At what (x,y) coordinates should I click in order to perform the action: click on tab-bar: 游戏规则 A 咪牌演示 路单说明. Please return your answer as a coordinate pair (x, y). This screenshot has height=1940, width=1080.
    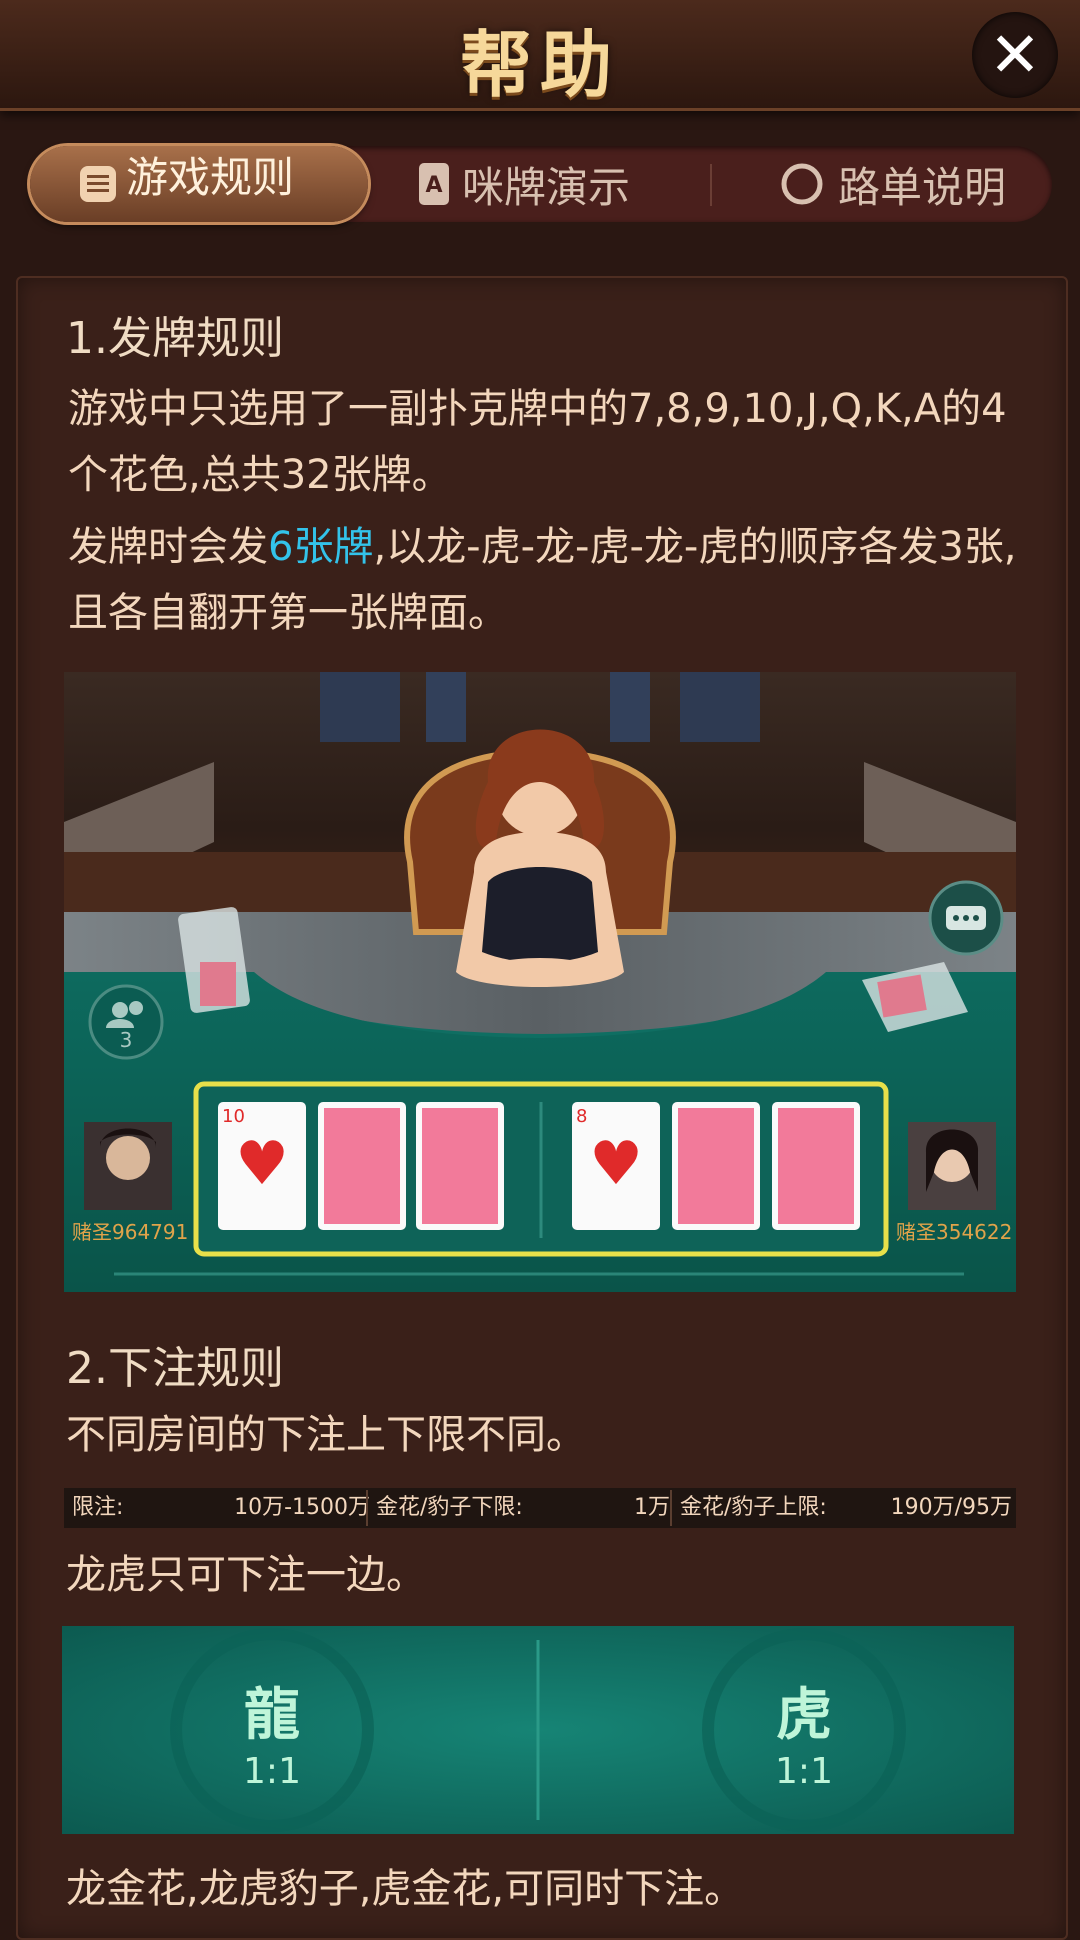
    Looking at the image, I should click on (541, 184).